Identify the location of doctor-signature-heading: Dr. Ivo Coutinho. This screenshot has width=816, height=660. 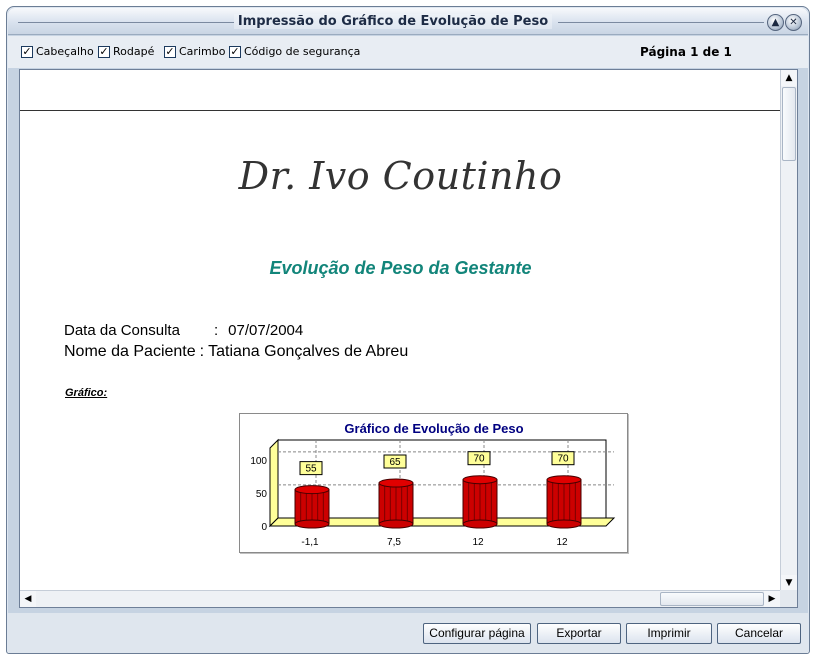
(400, 176).